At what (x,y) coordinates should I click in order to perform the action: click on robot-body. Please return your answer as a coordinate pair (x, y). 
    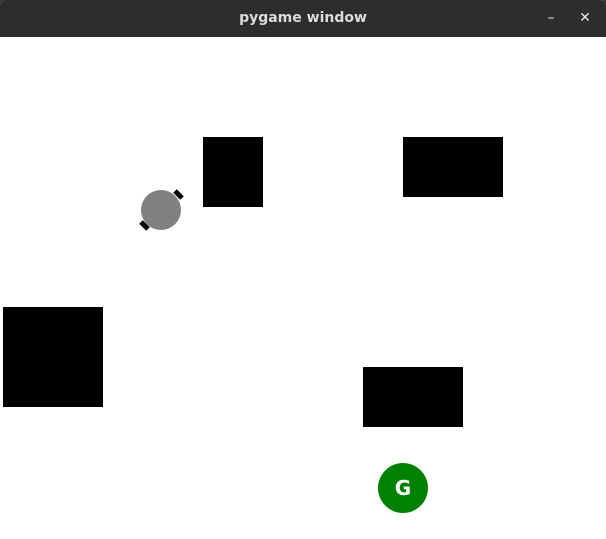
    Looking at the image, I should click on (161, 210).